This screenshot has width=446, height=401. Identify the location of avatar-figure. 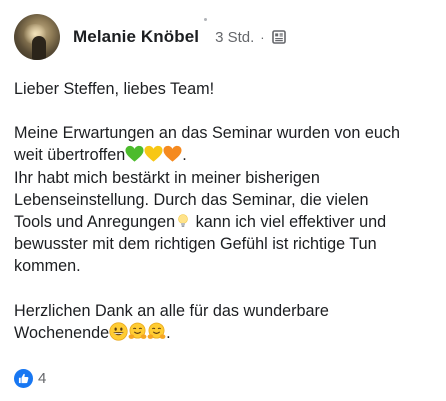
(39, 48).